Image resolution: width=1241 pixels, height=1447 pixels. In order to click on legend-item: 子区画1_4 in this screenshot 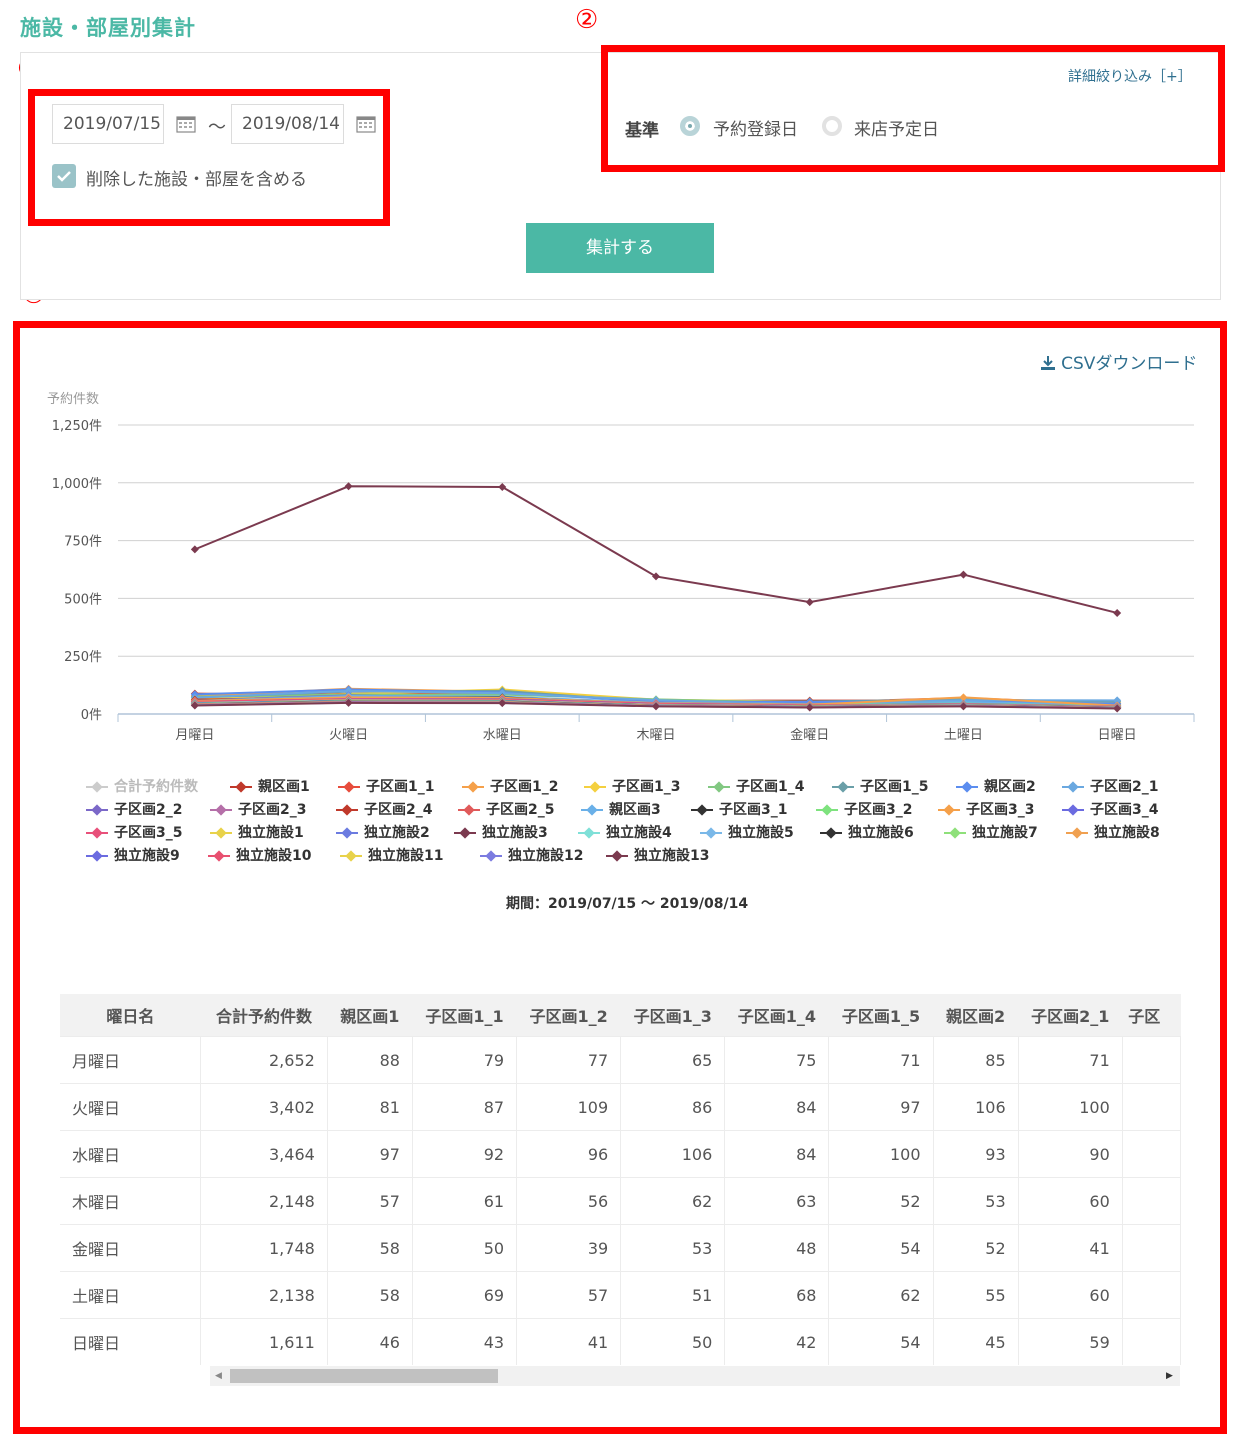, I will do `click(756, 787)`.